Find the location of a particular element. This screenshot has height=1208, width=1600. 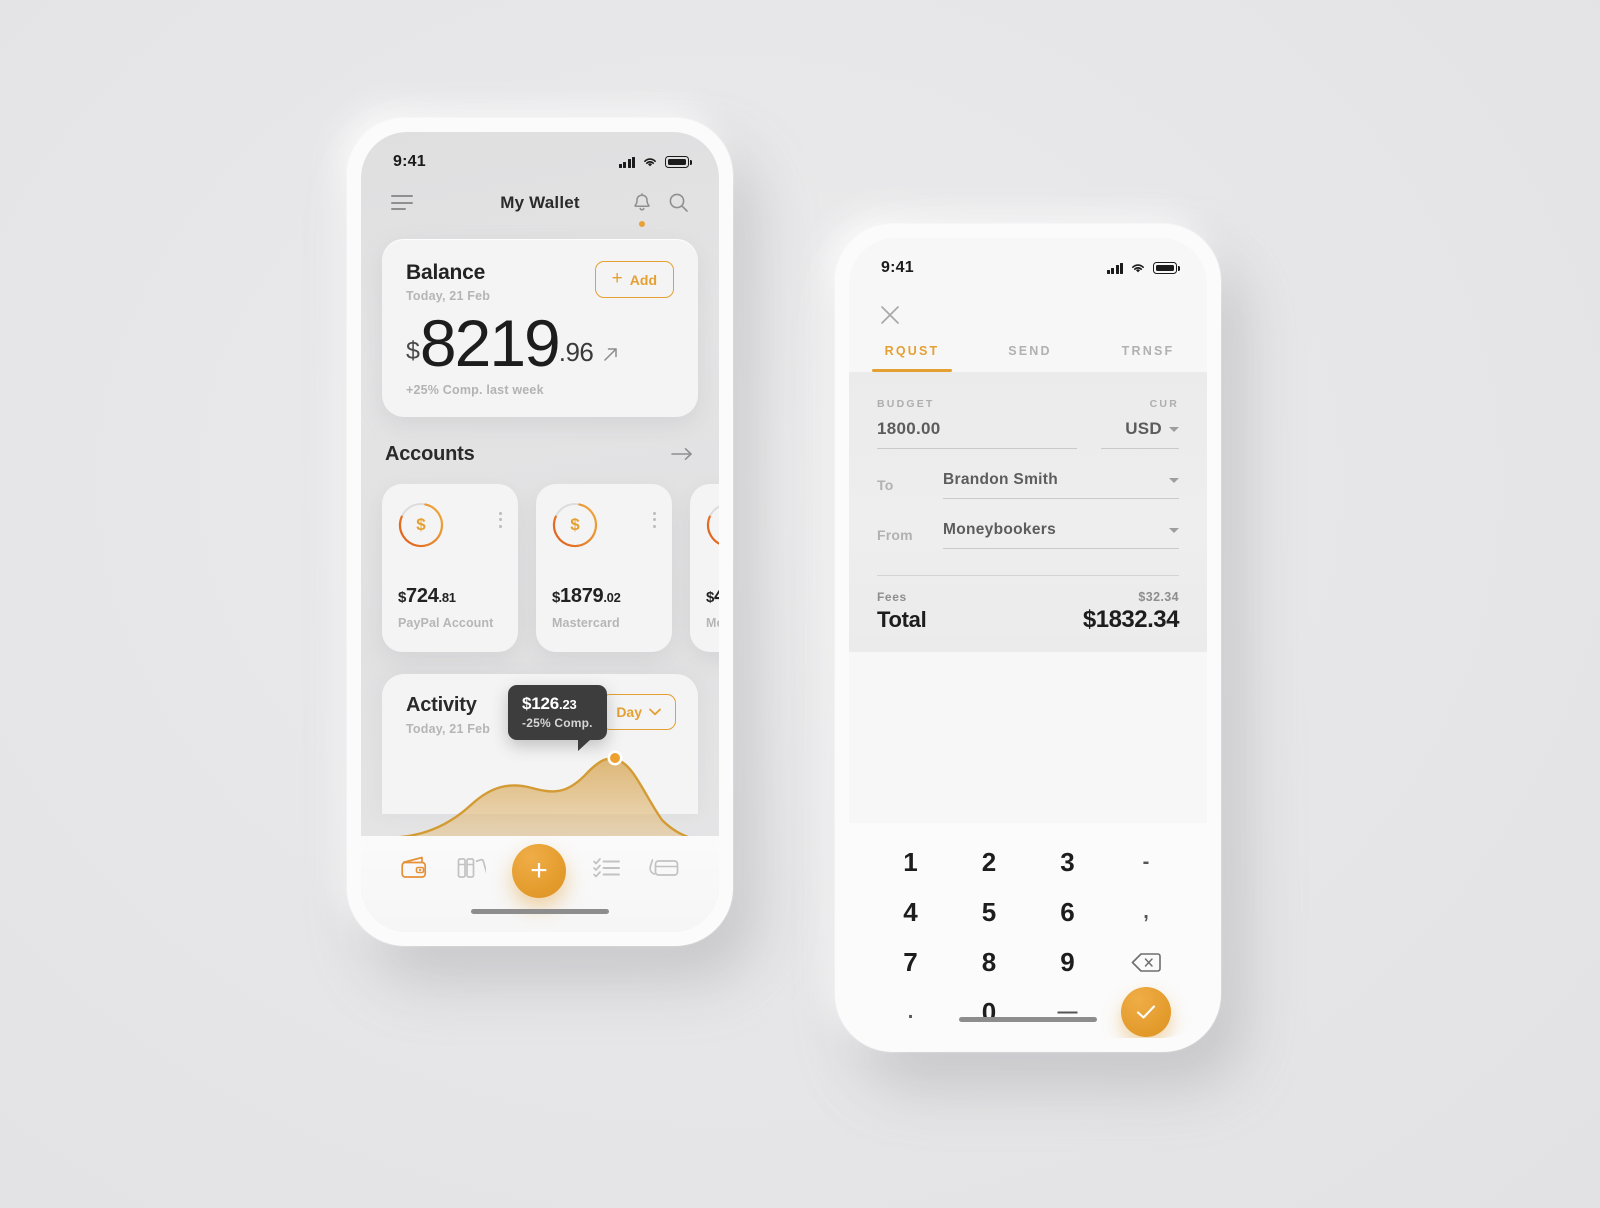

add-fab-label: + is located at coordinates (539, 870).